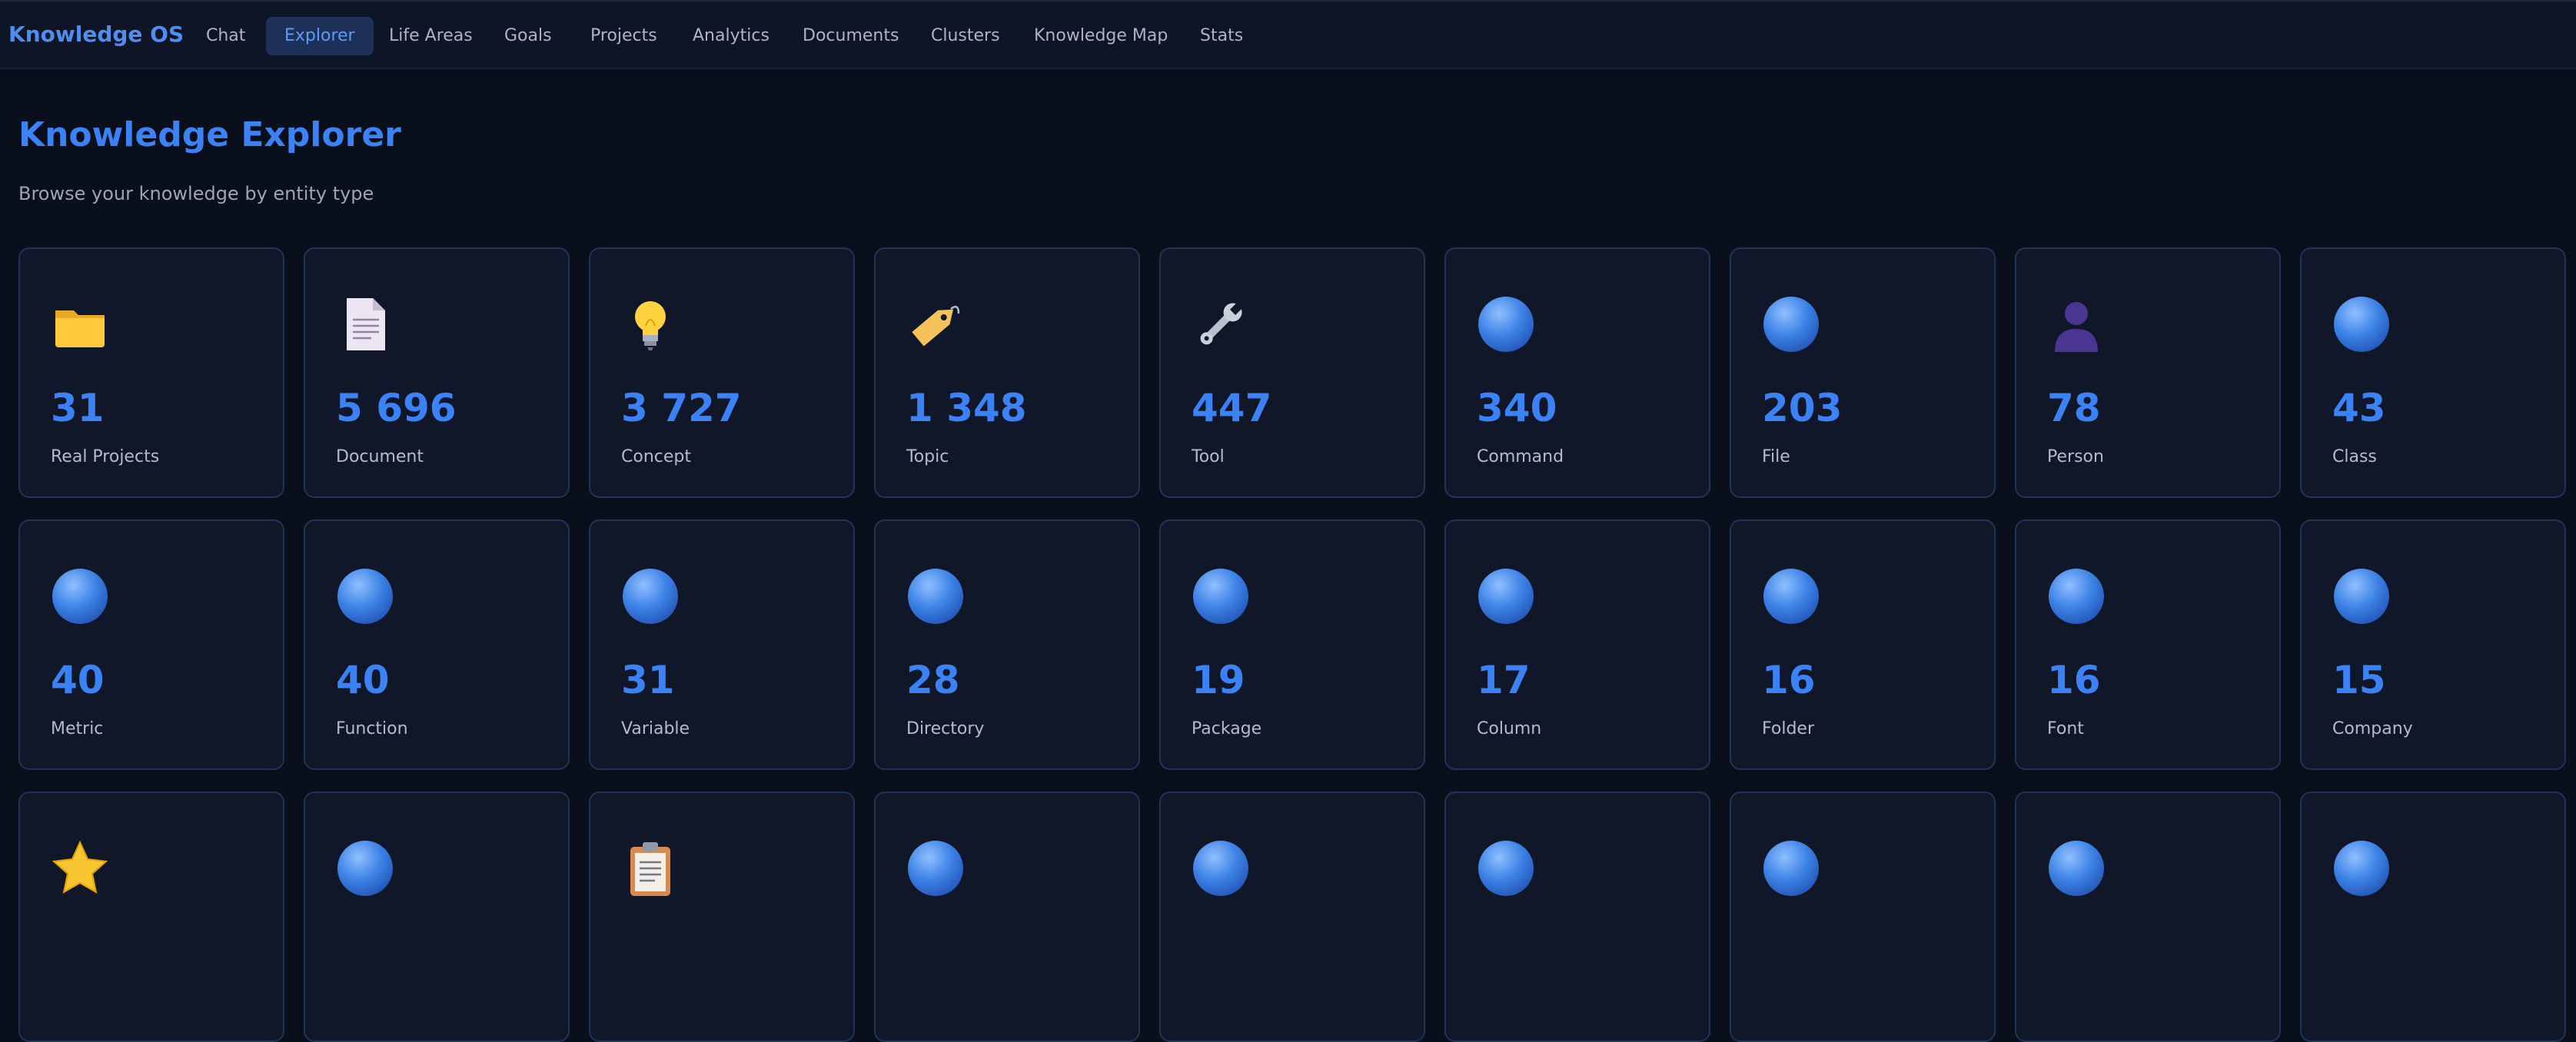 The image size is (2576, 1042). I want to click on entity-label: Person, so click(2075, 456).